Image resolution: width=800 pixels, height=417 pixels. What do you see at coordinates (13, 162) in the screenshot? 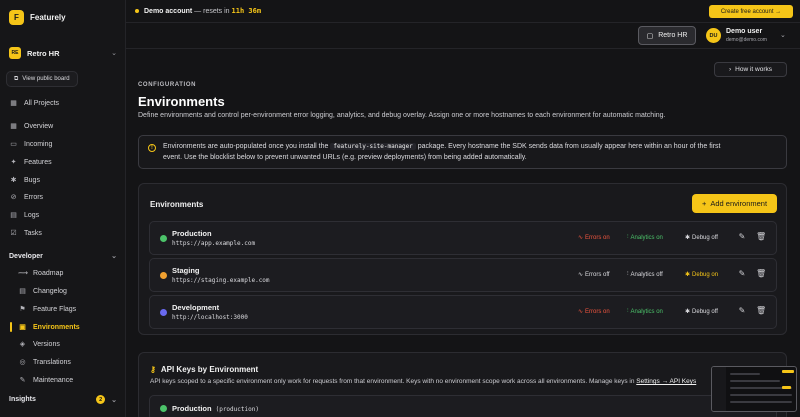
I see `sparkle-icon: ✦` at bounding box center [13, 162].